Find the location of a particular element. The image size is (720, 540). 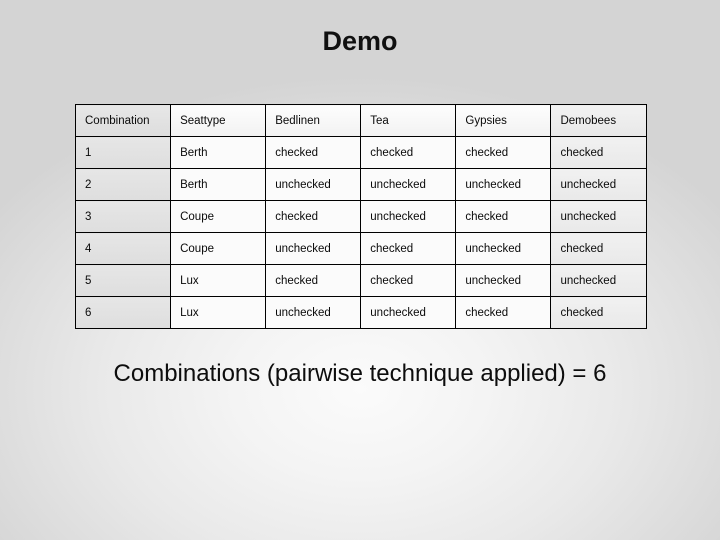

column-header-combination: Combination is located at coordinates (123, 120).